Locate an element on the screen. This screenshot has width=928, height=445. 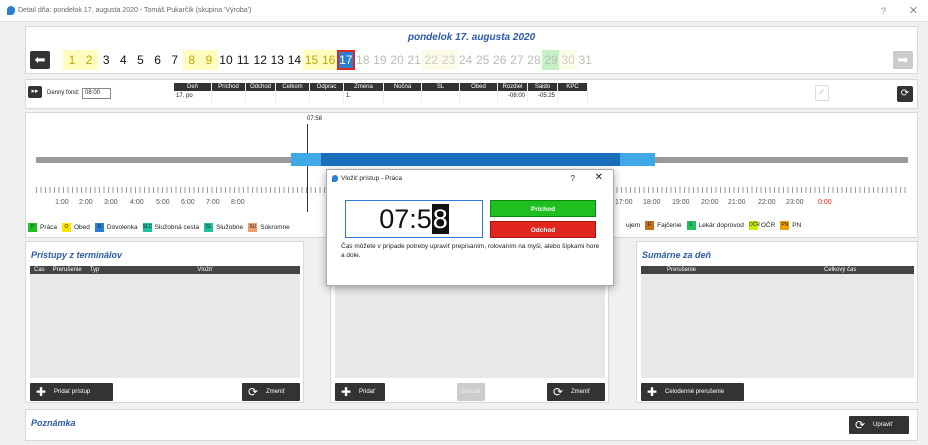
arrival-button: Príchod is located at coordinates (543, 208).